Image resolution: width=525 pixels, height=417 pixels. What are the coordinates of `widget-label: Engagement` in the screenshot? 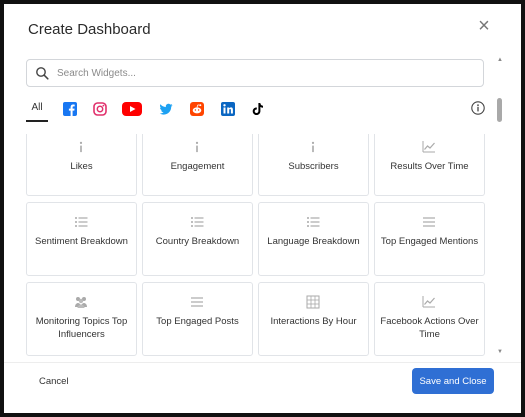 It's located at (197, 166).